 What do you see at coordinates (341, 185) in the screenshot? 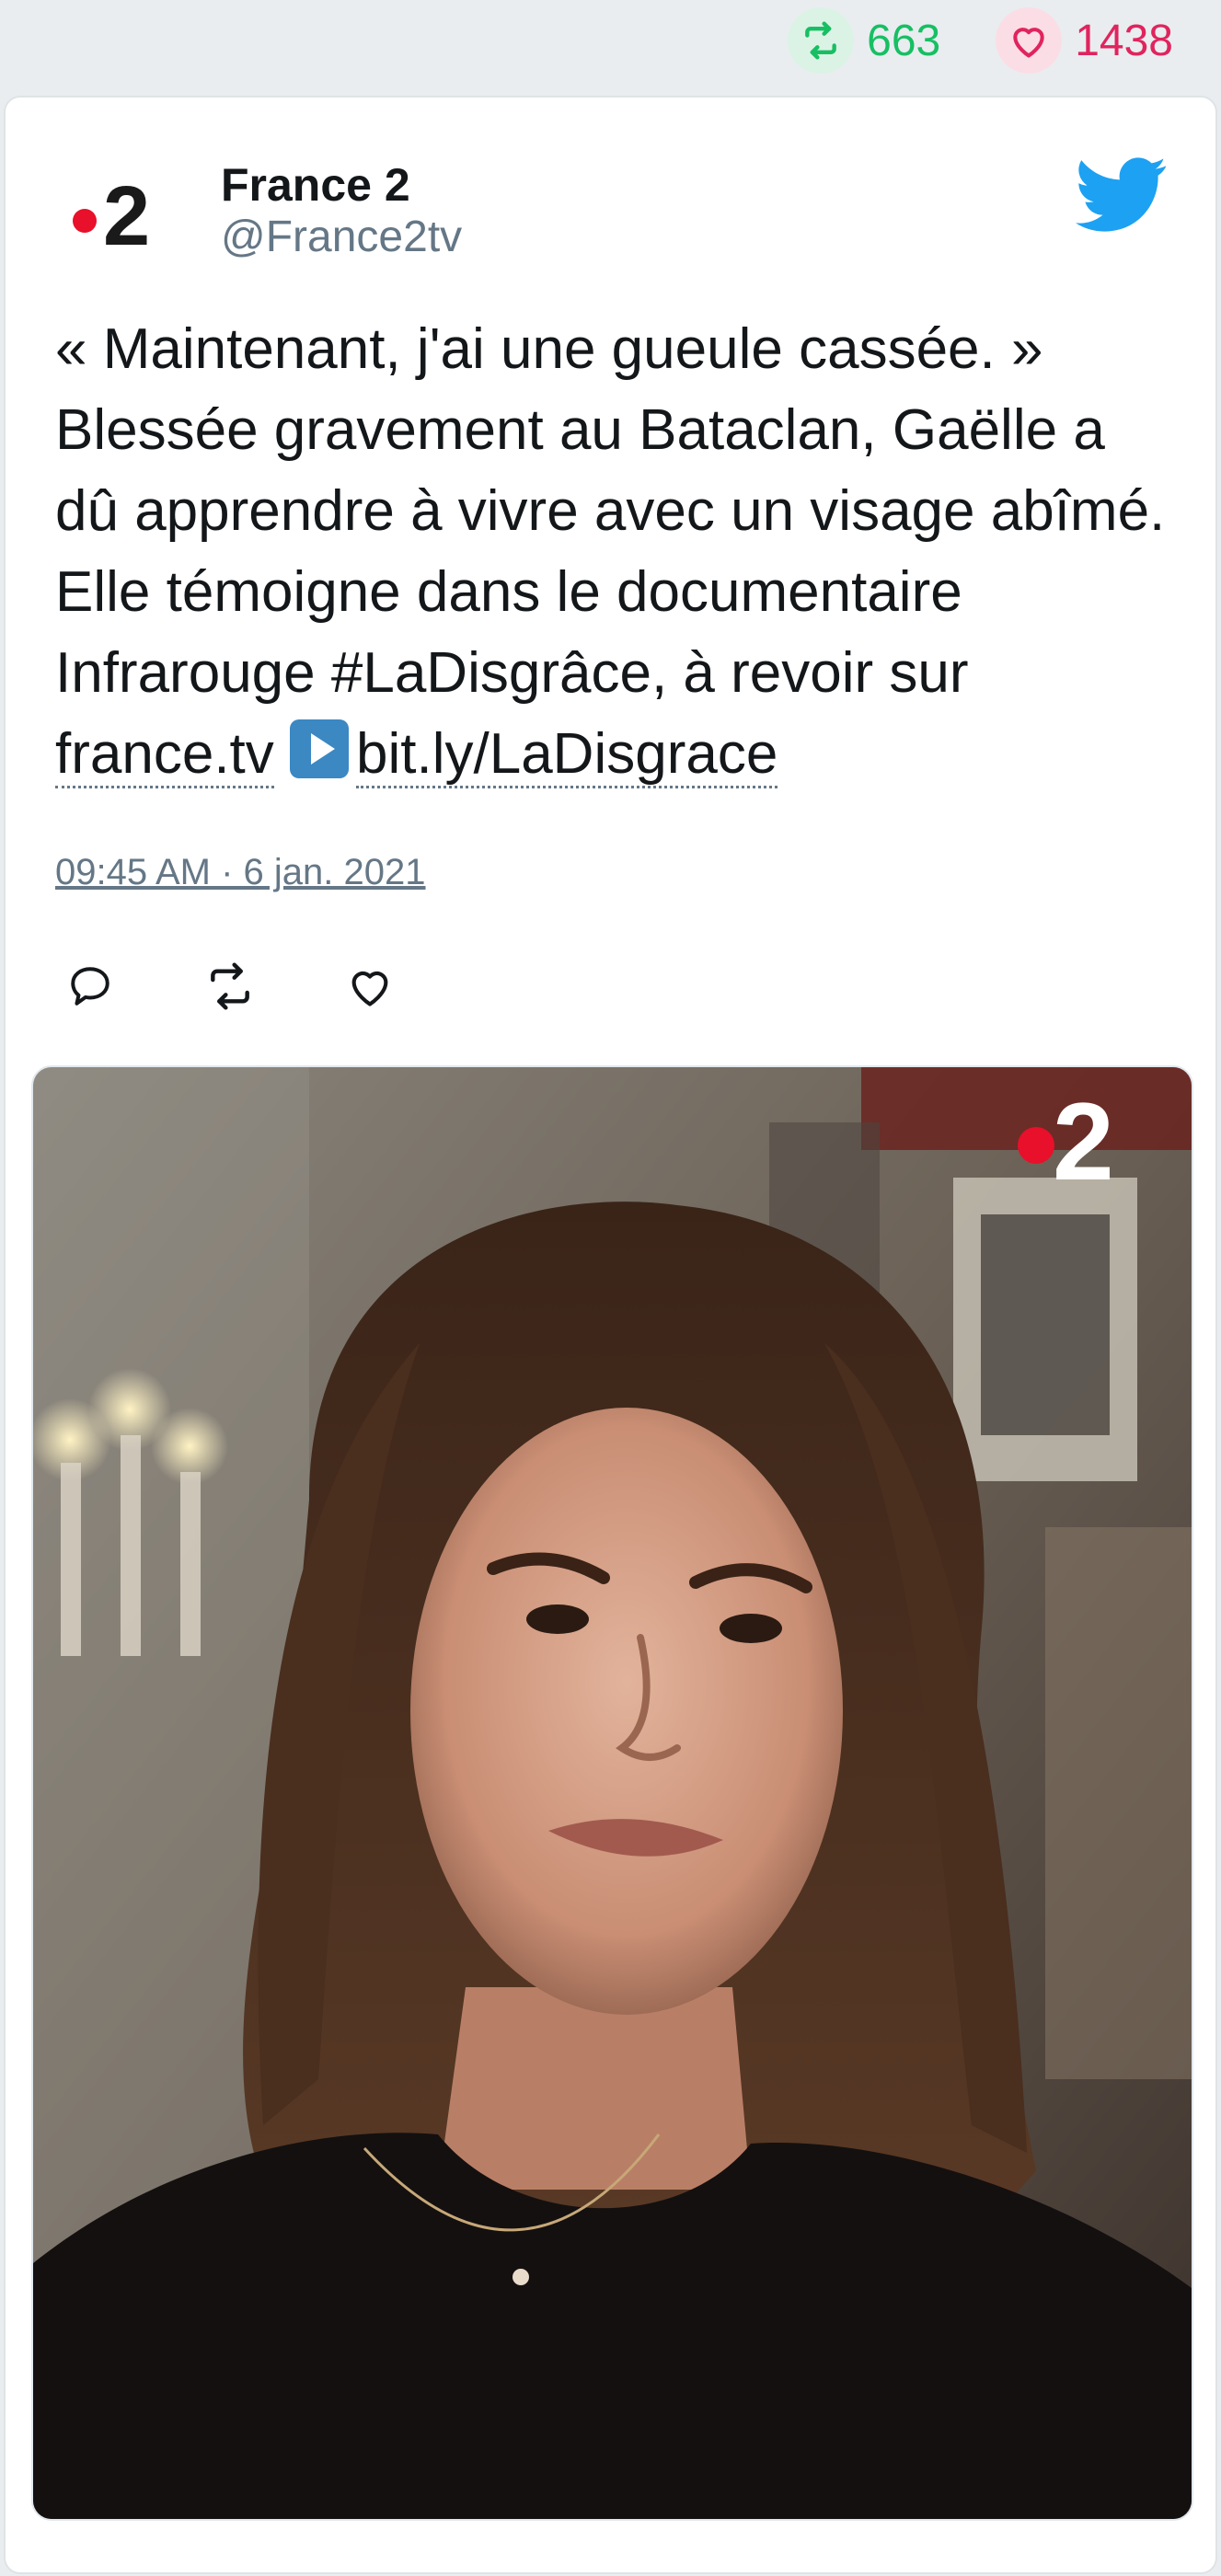
I see `author-name: France 2` at bounding box center [341, 185].